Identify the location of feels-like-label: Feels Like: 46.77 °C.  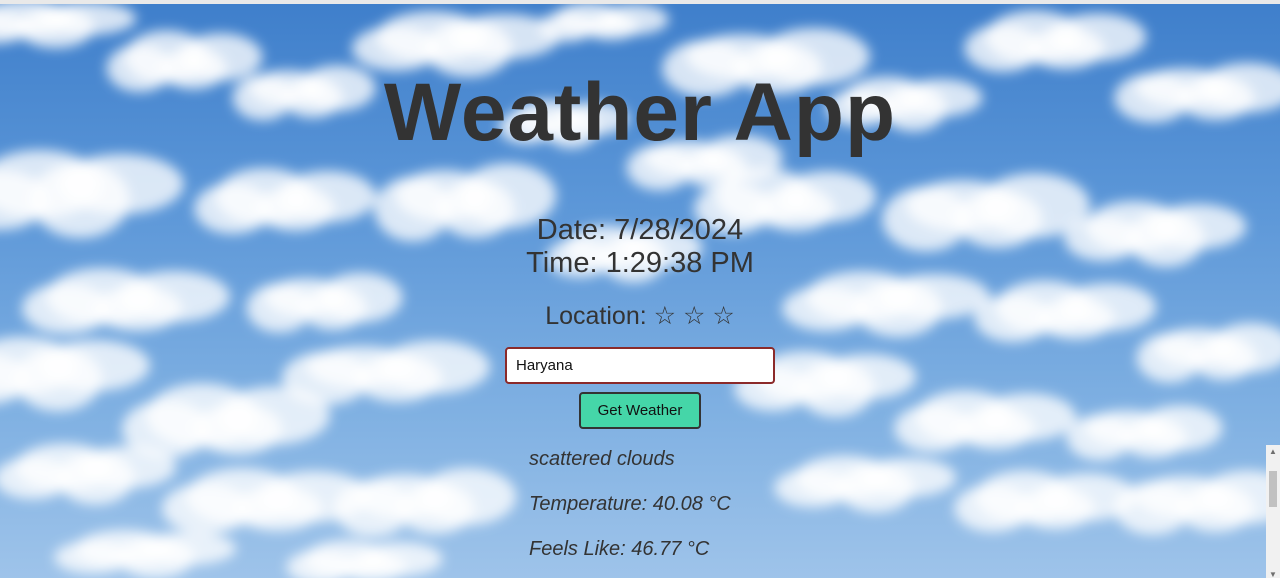
(619, 549).